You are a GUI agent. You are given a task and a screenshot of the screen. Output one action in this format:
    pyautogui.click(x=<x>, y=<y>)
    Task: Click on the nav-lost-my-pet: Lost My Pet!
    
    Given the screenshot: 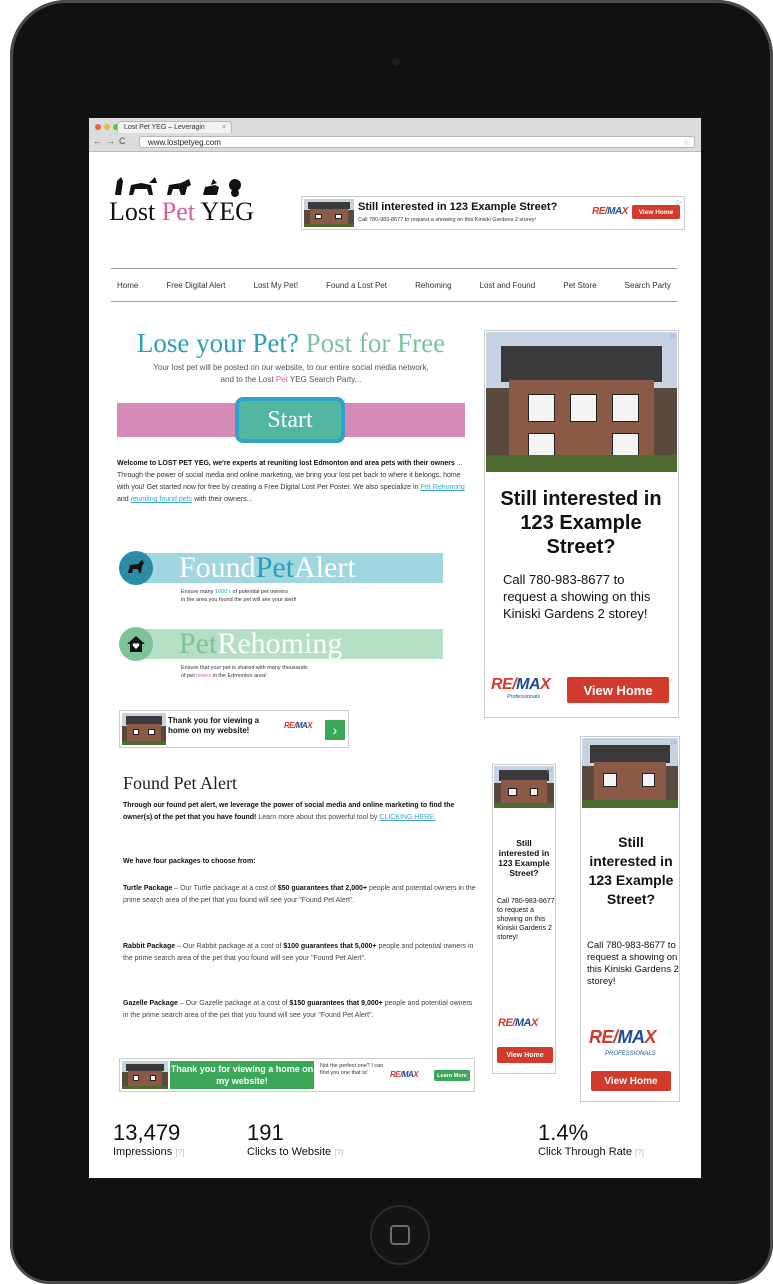 What is the action you would take?
    pyautogui.click(x=276, y=285)
    